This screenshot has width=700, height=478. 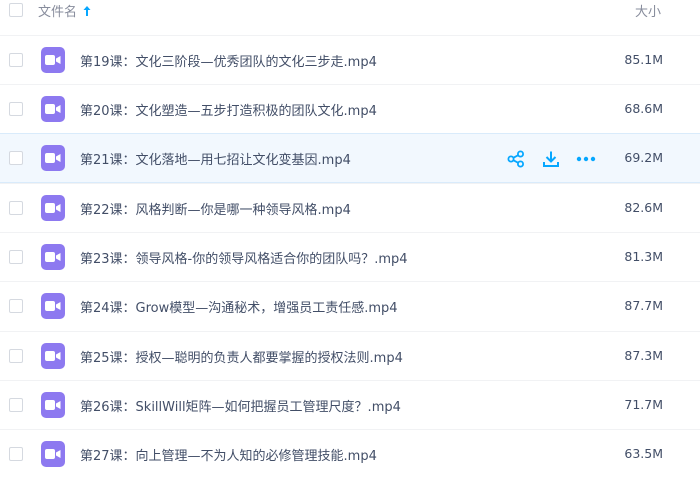 I want to click on file-row: 第24课：Grow模型—沟通秘术，增强员工责任感.mp4 87.7M, so click(x=350, y=305).